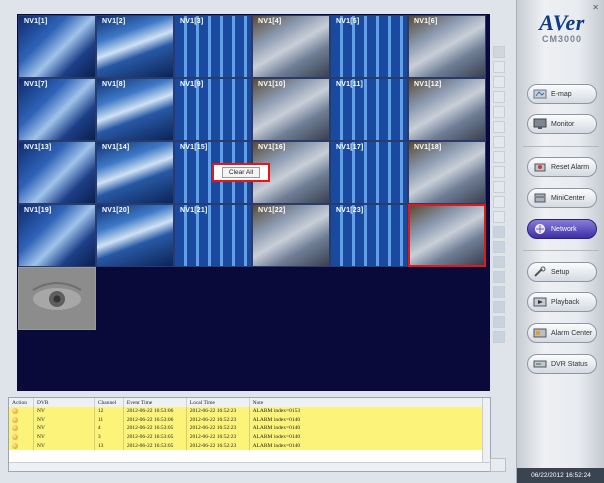  I want to click on camera-tile: NV1[4], so click(291, 46).